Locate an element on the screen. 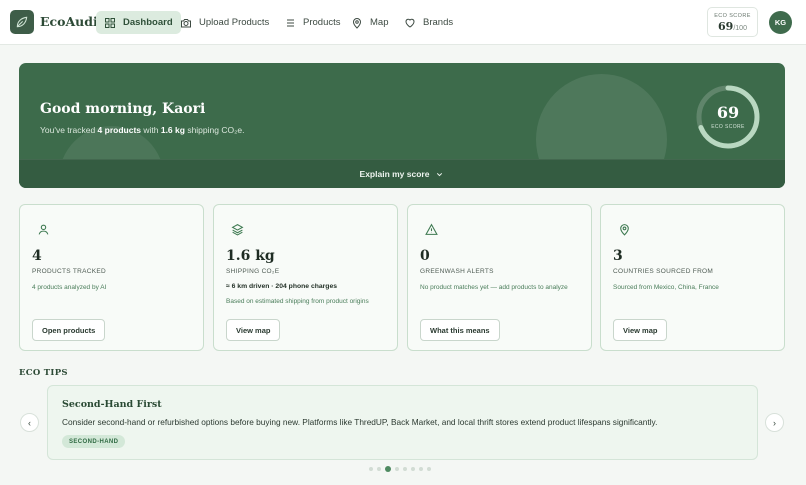  list-icon is located at coordinates (290, 22).